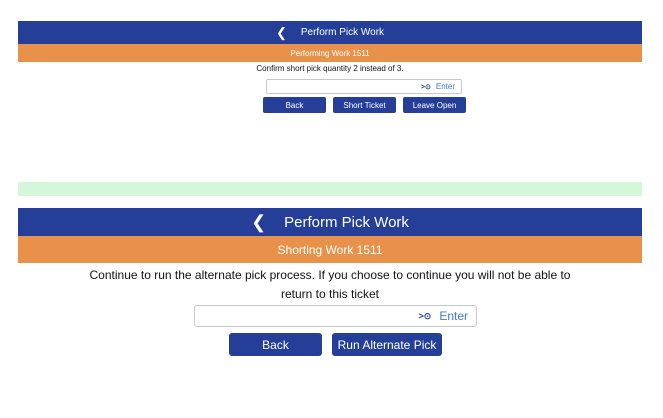 The height and width of the screenshot is (418, 663). What do you see at coordinates (275, 344) in the screenshot?
I see `bottom-back-button: Back` at bounding box center [275, 344].